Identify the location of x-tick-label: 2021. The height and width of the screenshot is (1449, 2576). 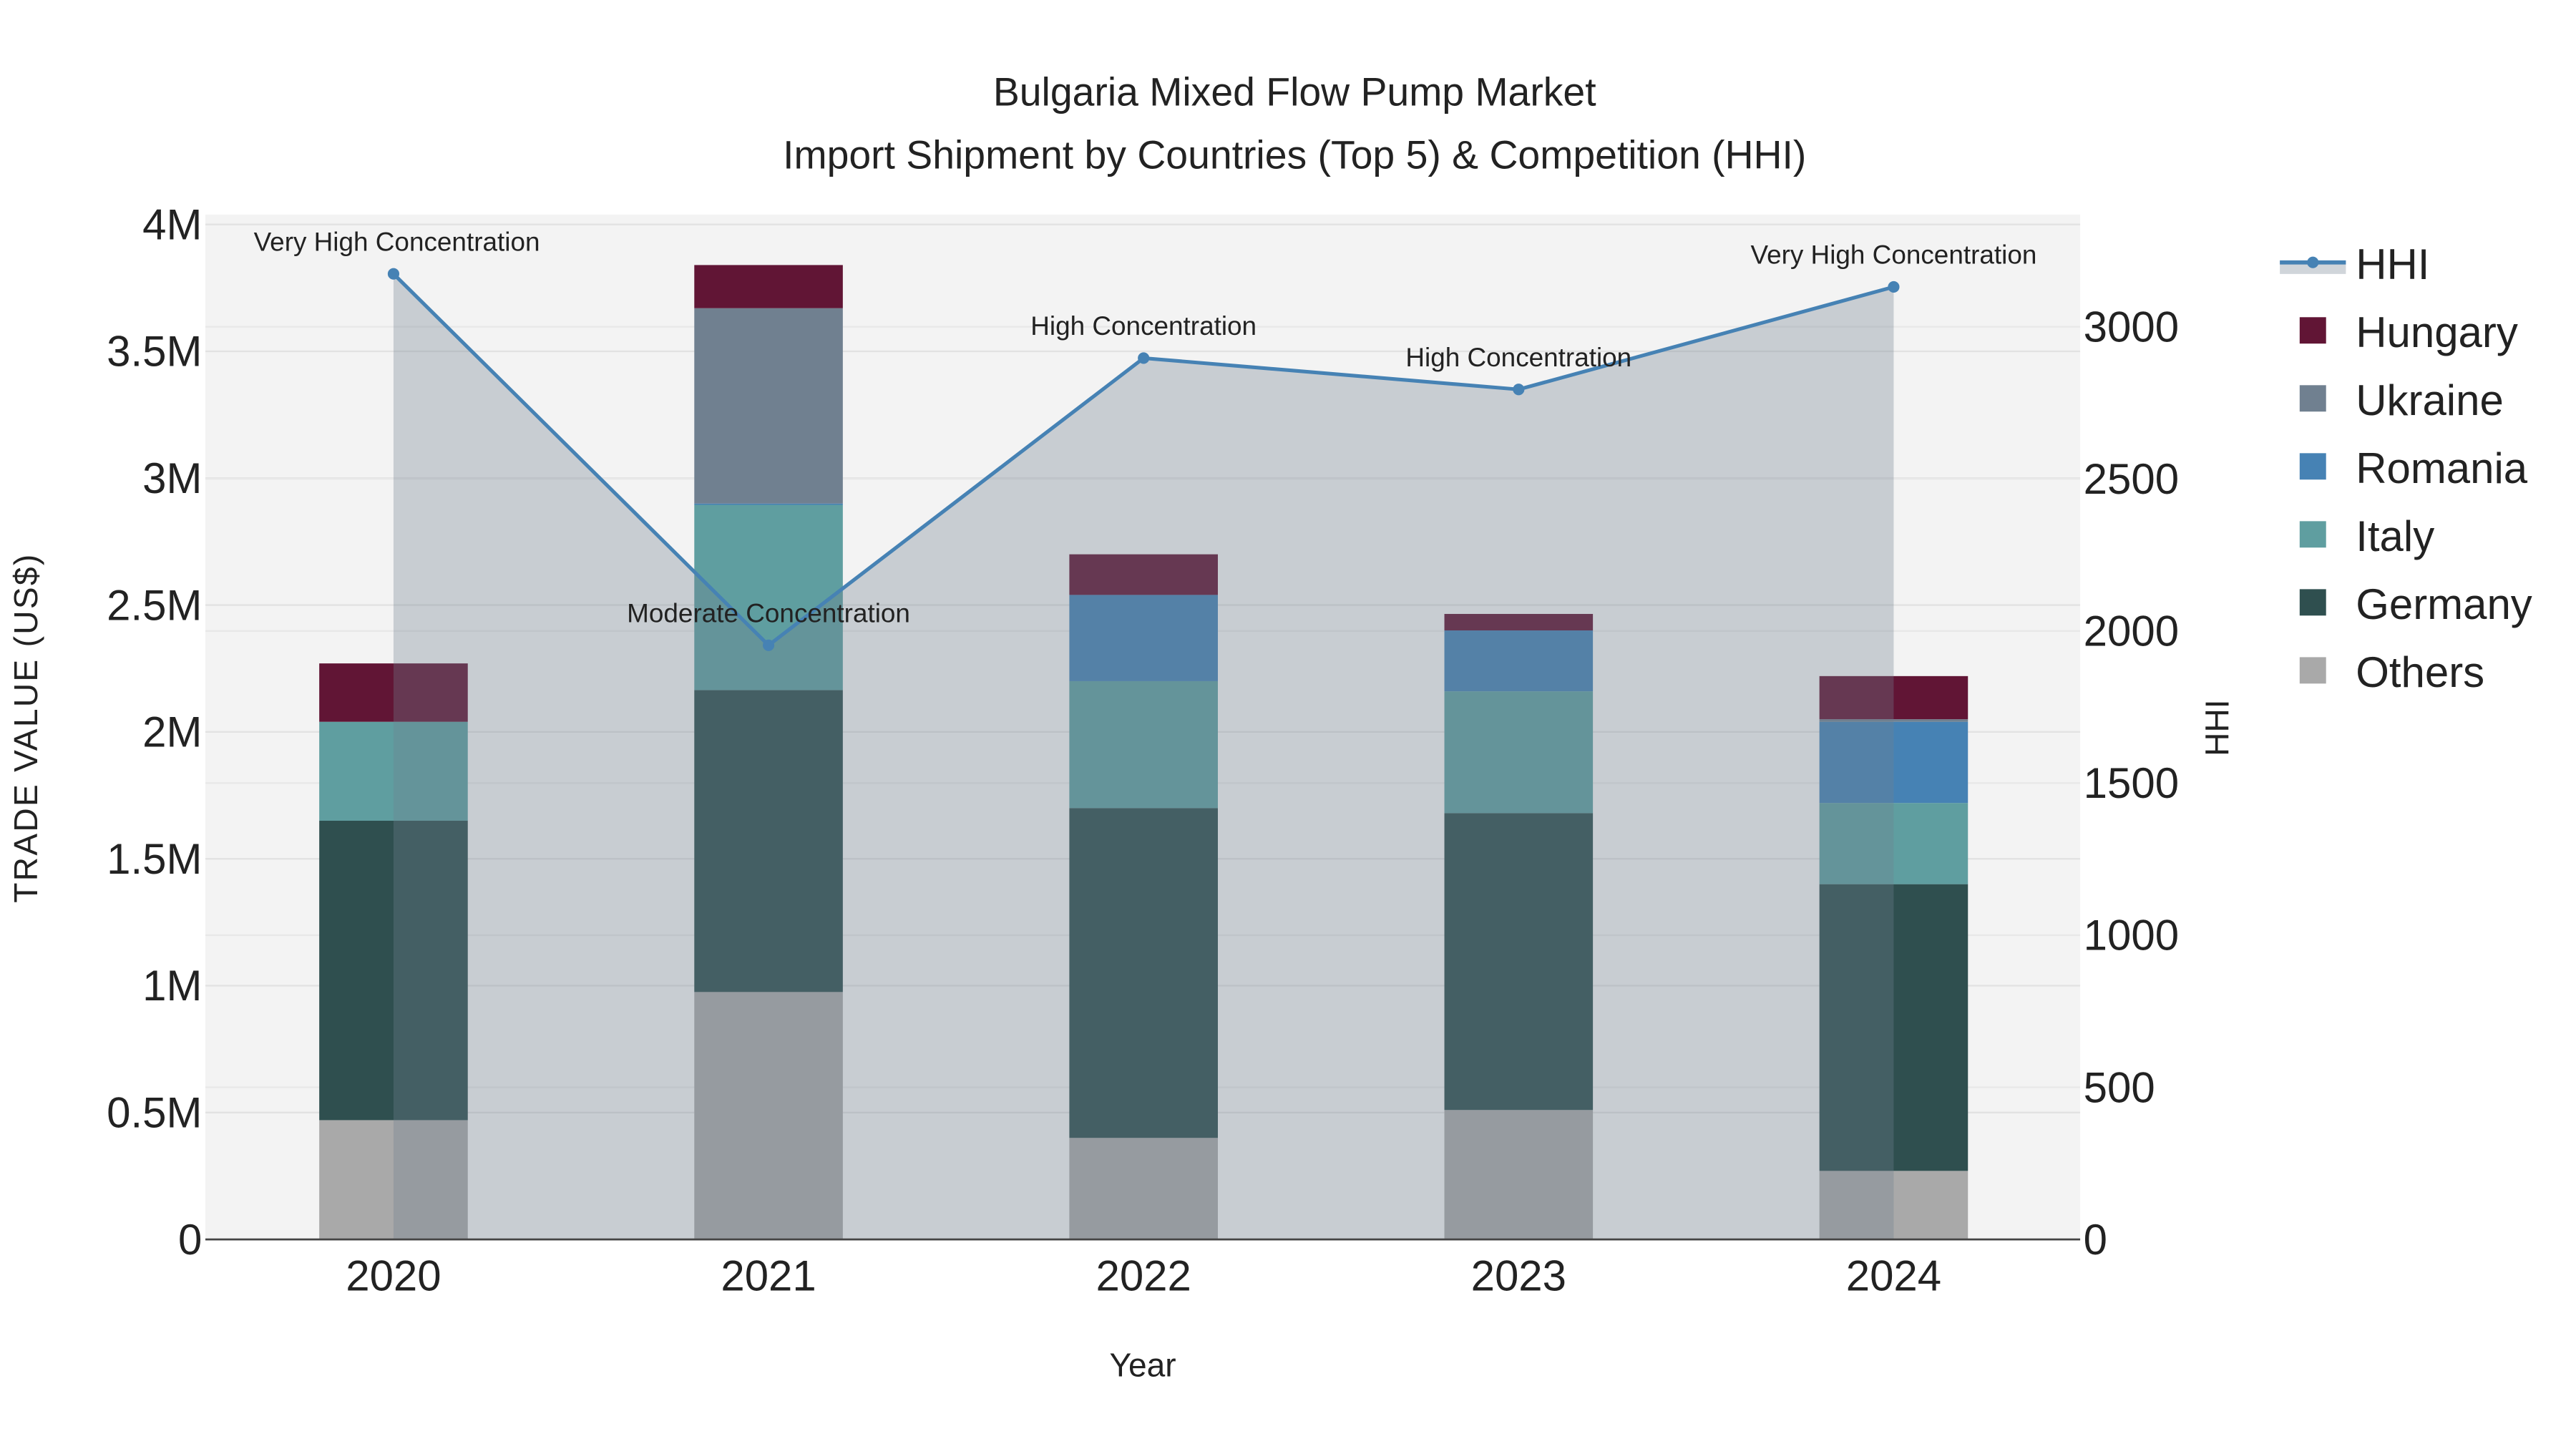
(769, 1276).